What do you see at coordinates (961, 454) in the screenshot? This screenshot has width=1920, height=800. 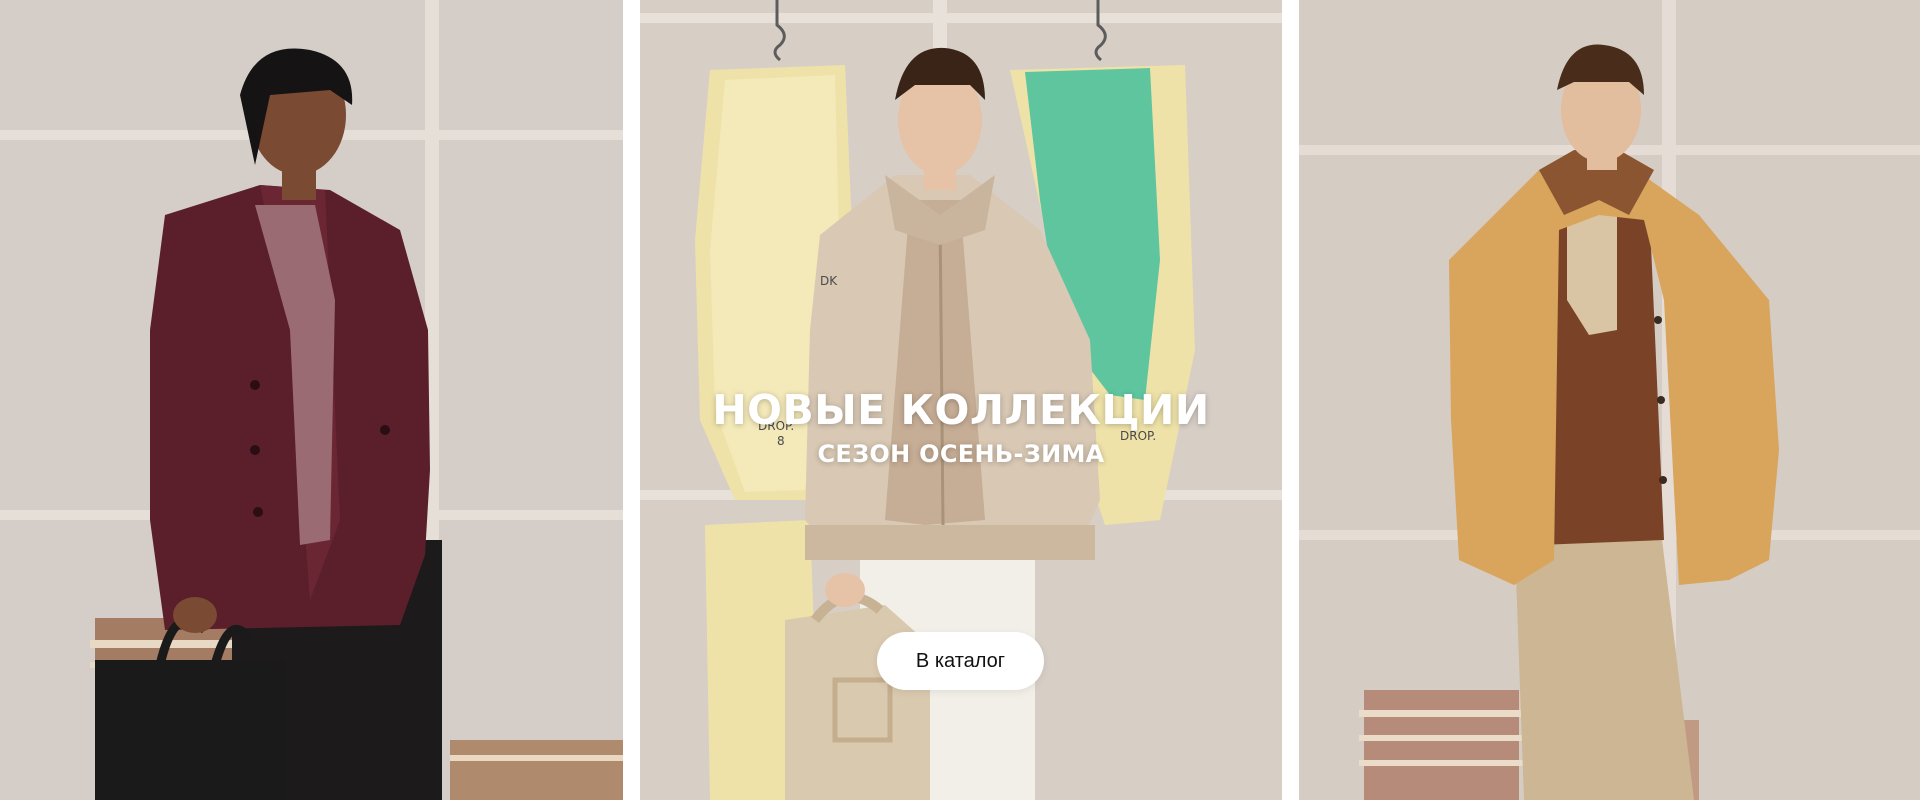 I see `hero-subtitle: СЕЗОН ОСЕНЬ-ЗИМА` at bounding box center [961, 454].